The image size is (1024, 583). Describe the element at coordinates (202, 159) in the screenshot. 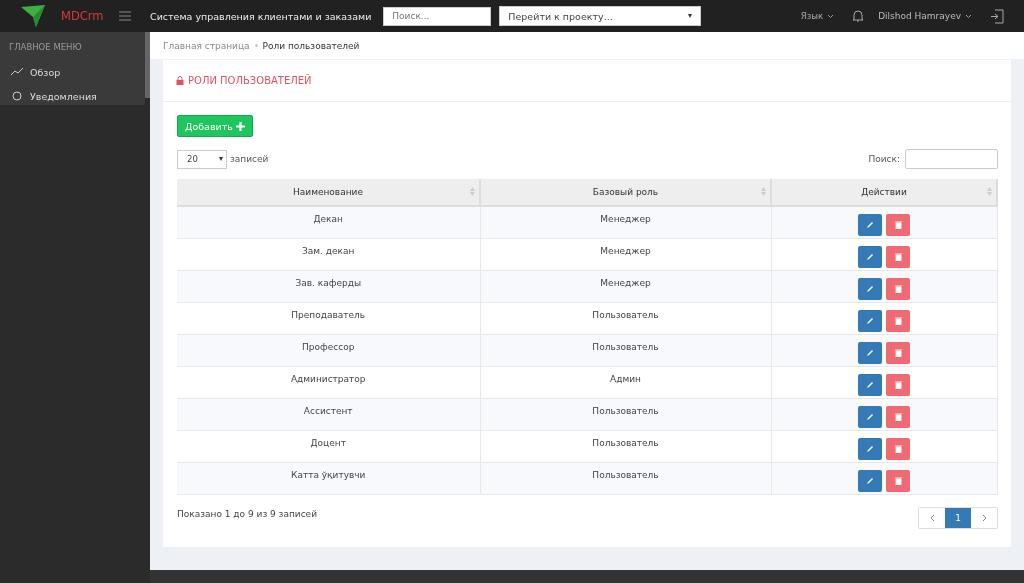

I see `page-size-select: 20` at that location.